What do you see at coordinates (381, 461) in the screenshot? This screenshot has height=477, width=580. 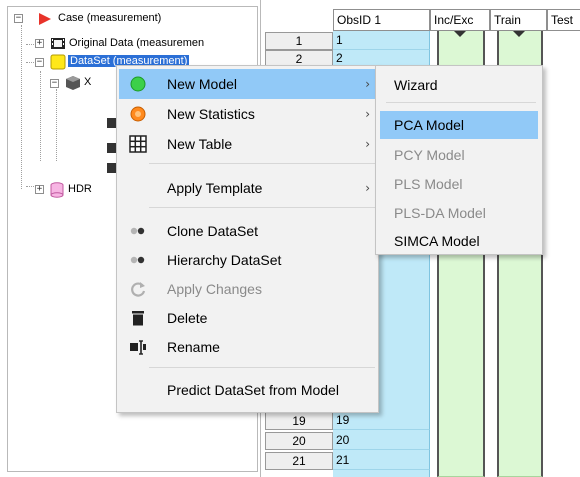 I see `obsid-cell: 21` at bounding box center [381, 461].